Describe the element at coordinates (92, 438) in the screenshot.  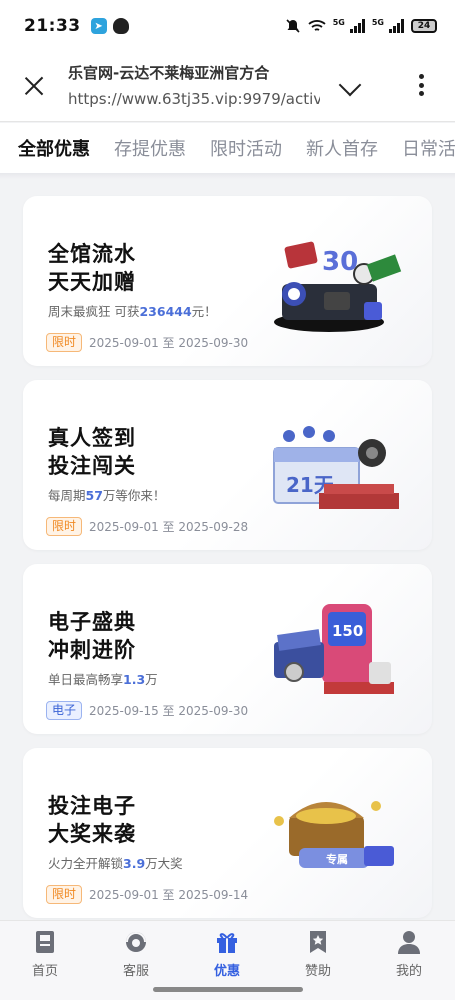
I see `promo-title-line1: 真人签到` at that location.